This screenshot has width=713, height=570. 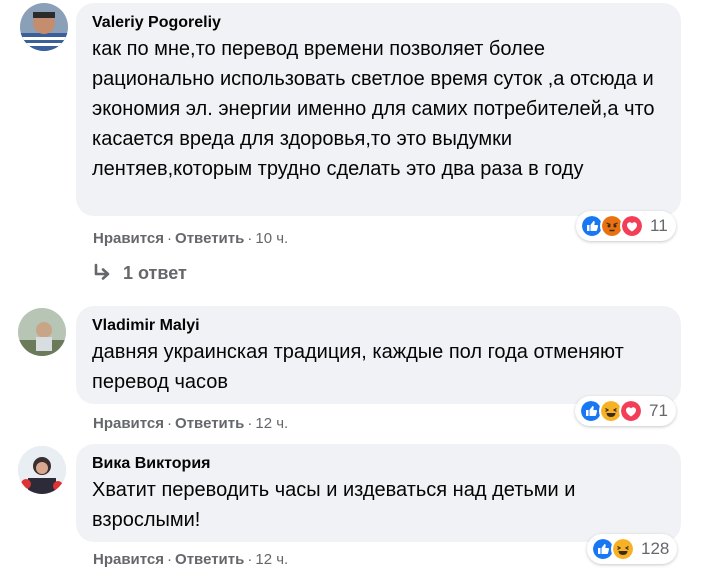 What do you see at coordinates (155, 272) in the screenshot?
I see `replies-count-label: 1 ответ` at bounding box center [155, 272].